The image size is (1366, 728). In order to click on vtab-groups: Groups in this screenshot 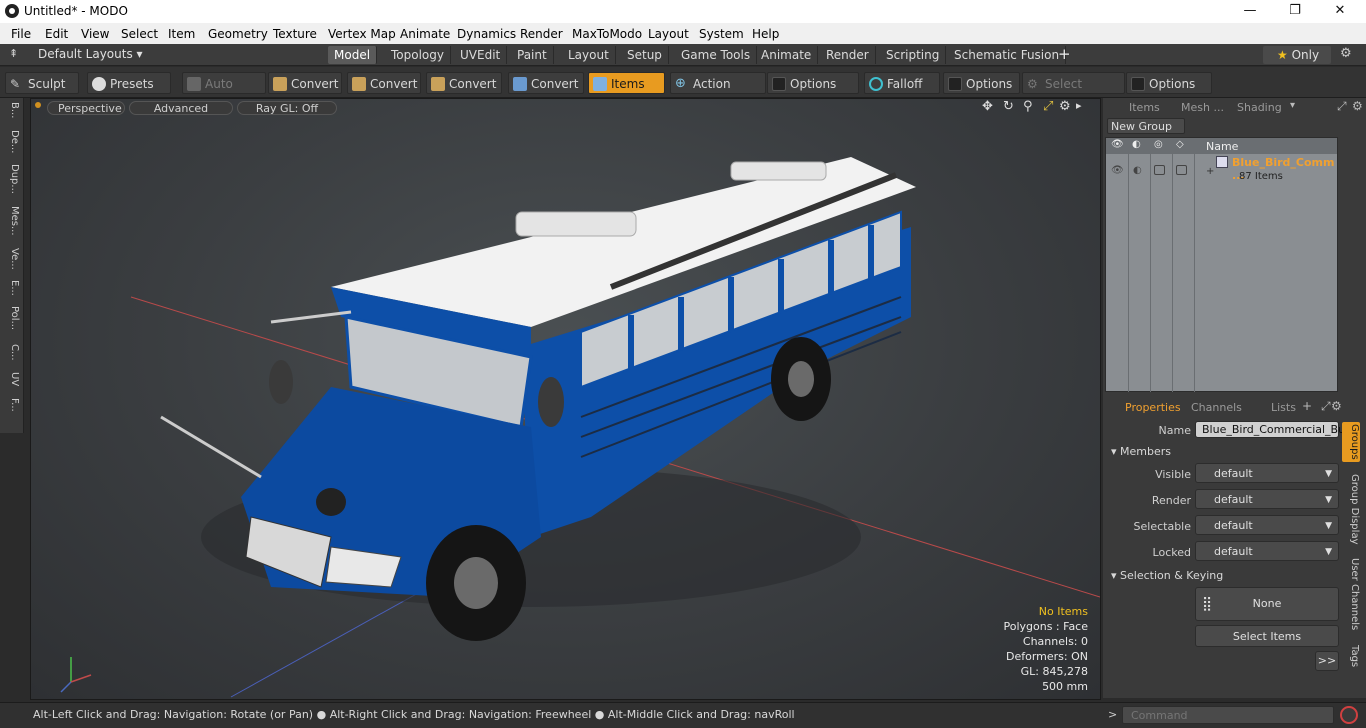, I will do `click(1351, 442)`.